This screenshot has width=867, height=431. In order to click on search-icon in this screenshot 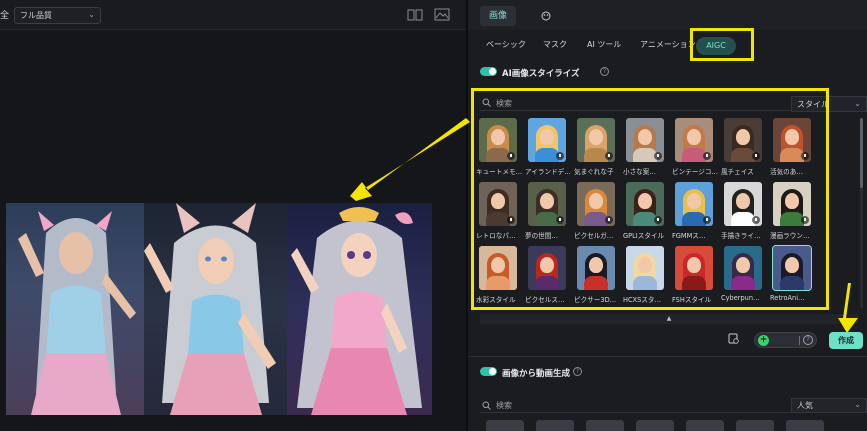, I will do `click(486, 405)`.